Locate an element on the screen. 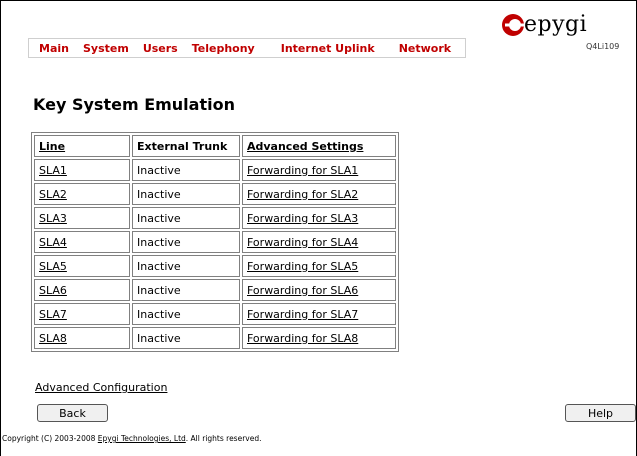  table-cell: Forwarding for SLA6 is located at coordinates (319, 290).